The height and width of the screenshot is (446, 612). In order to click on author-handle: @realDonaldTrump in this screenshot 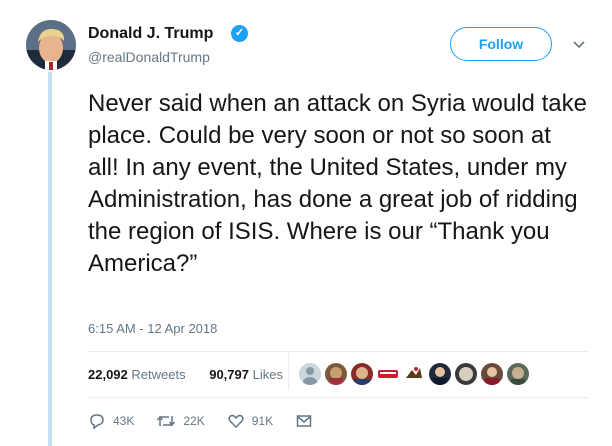, I will do `click(149, 57)`.